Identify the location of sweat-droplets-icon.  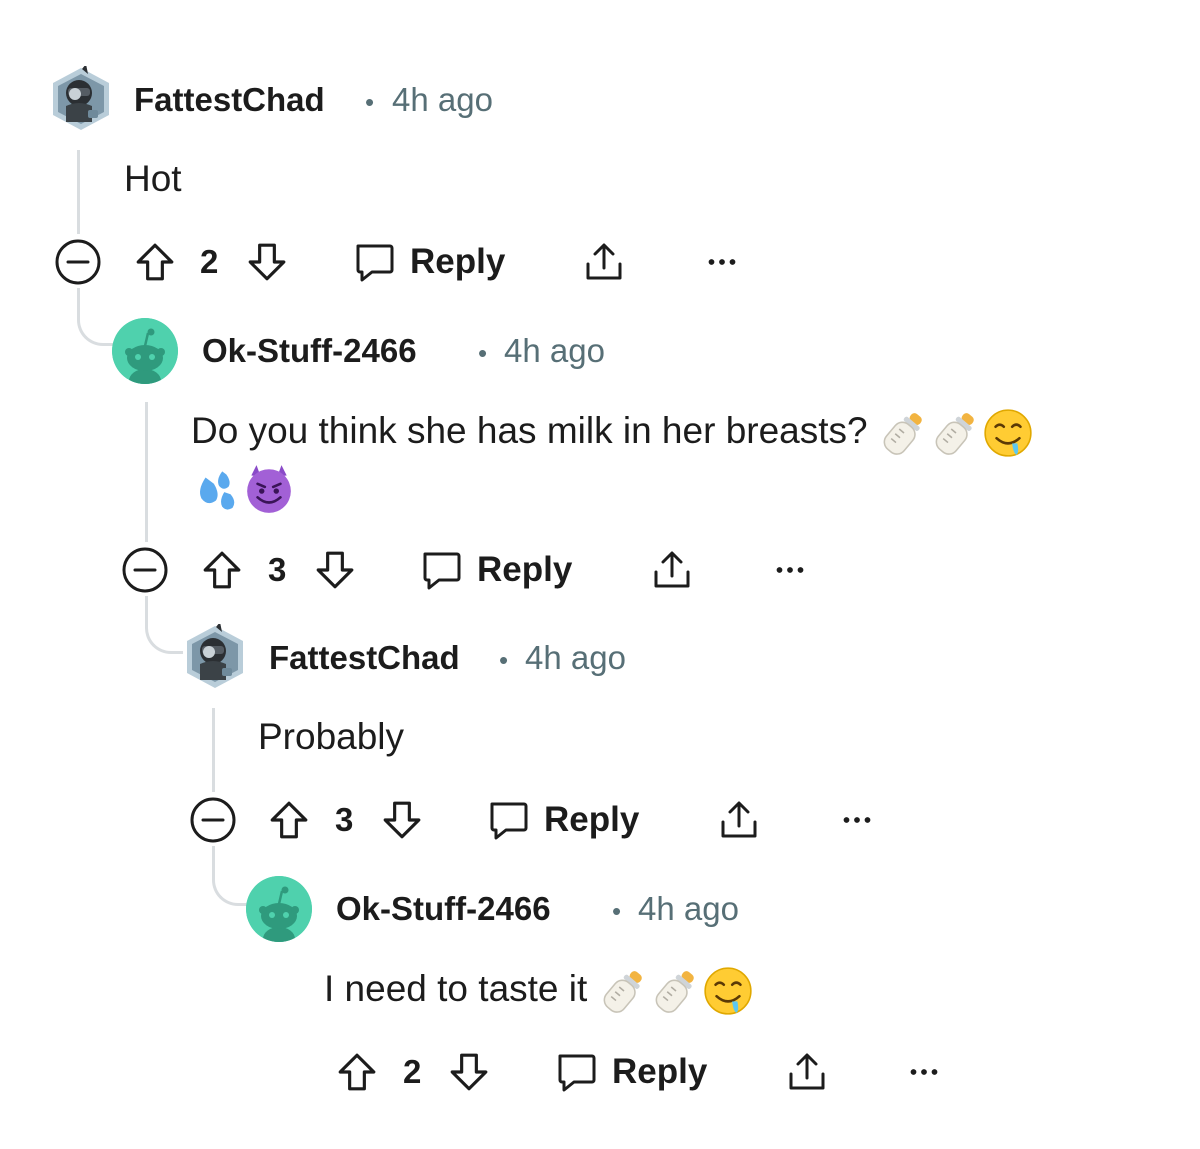
(217, 489).